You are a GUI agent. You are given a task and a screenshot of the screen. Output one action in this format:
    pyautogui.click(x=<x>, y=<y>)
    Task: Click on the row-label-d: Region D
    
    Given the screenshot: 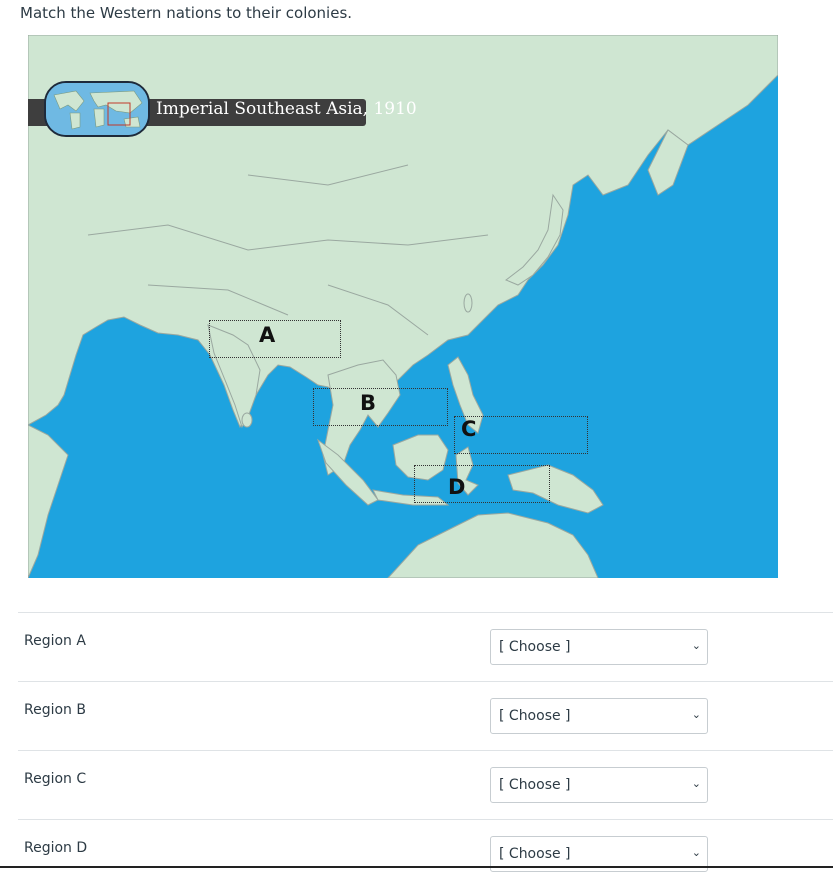 What is the action you would take?
    pyautogui.click(x=56, y=848)
    